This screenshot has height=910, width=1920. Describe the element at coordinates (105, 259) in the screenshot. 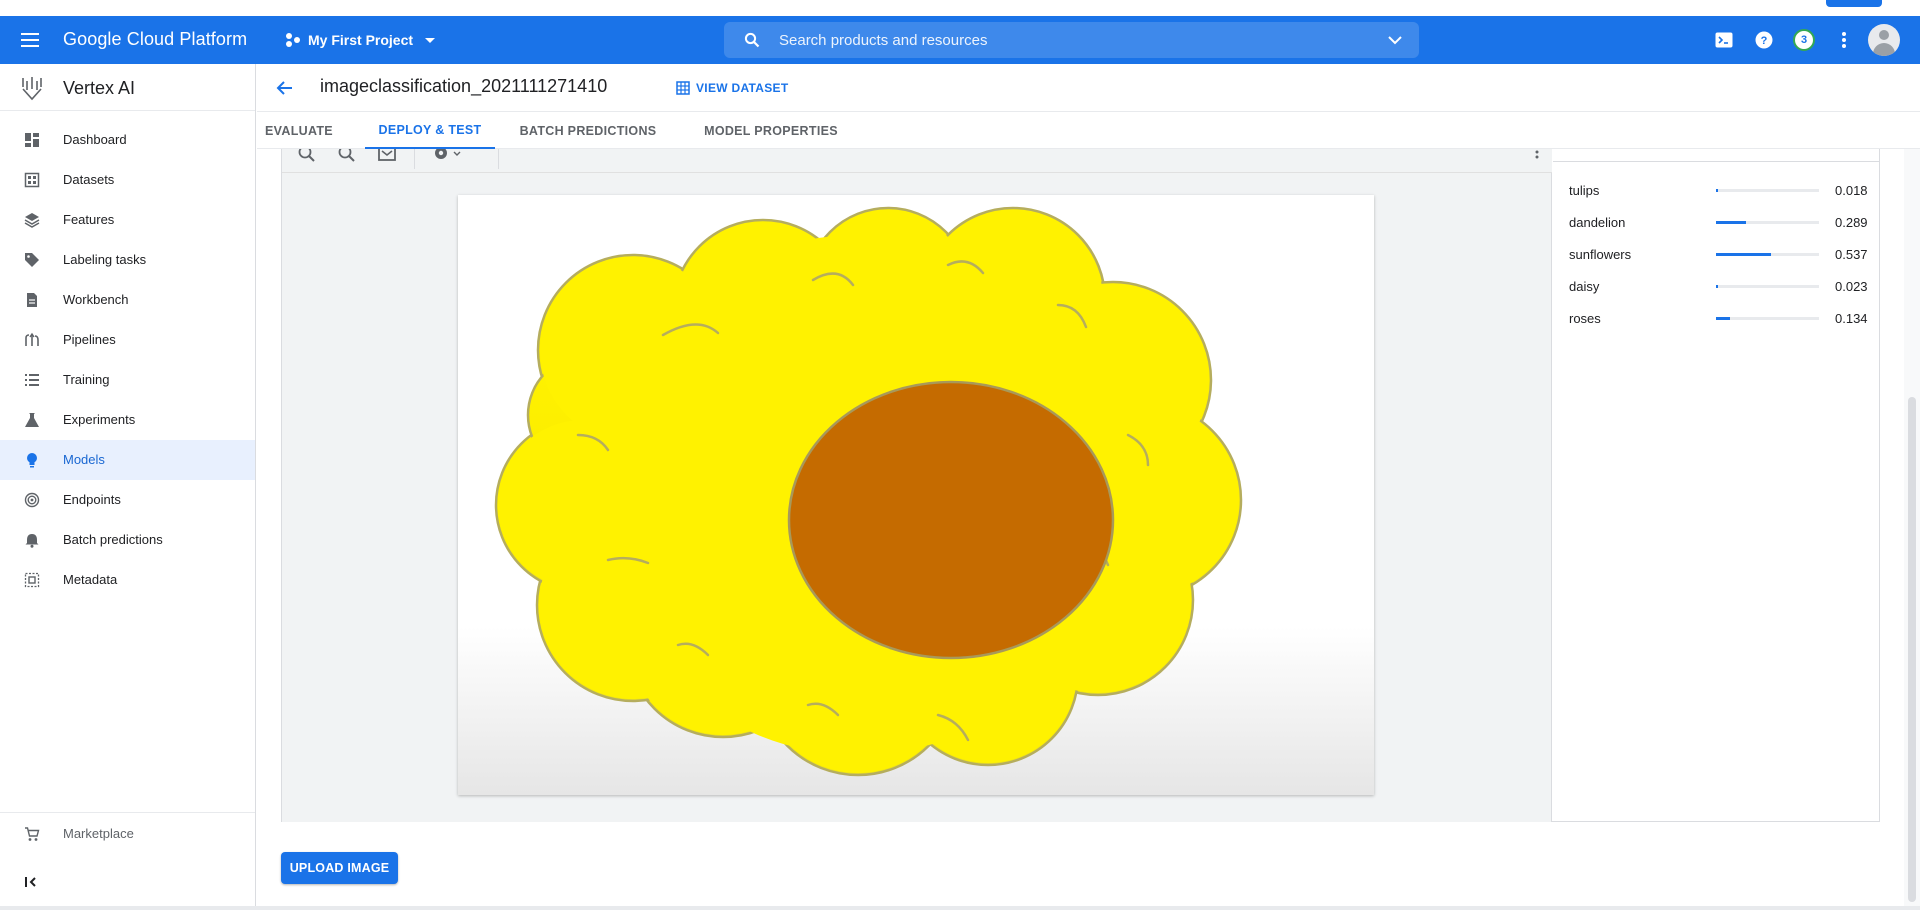

I see `sidebar-item-label: Labeling tasks` at that location.